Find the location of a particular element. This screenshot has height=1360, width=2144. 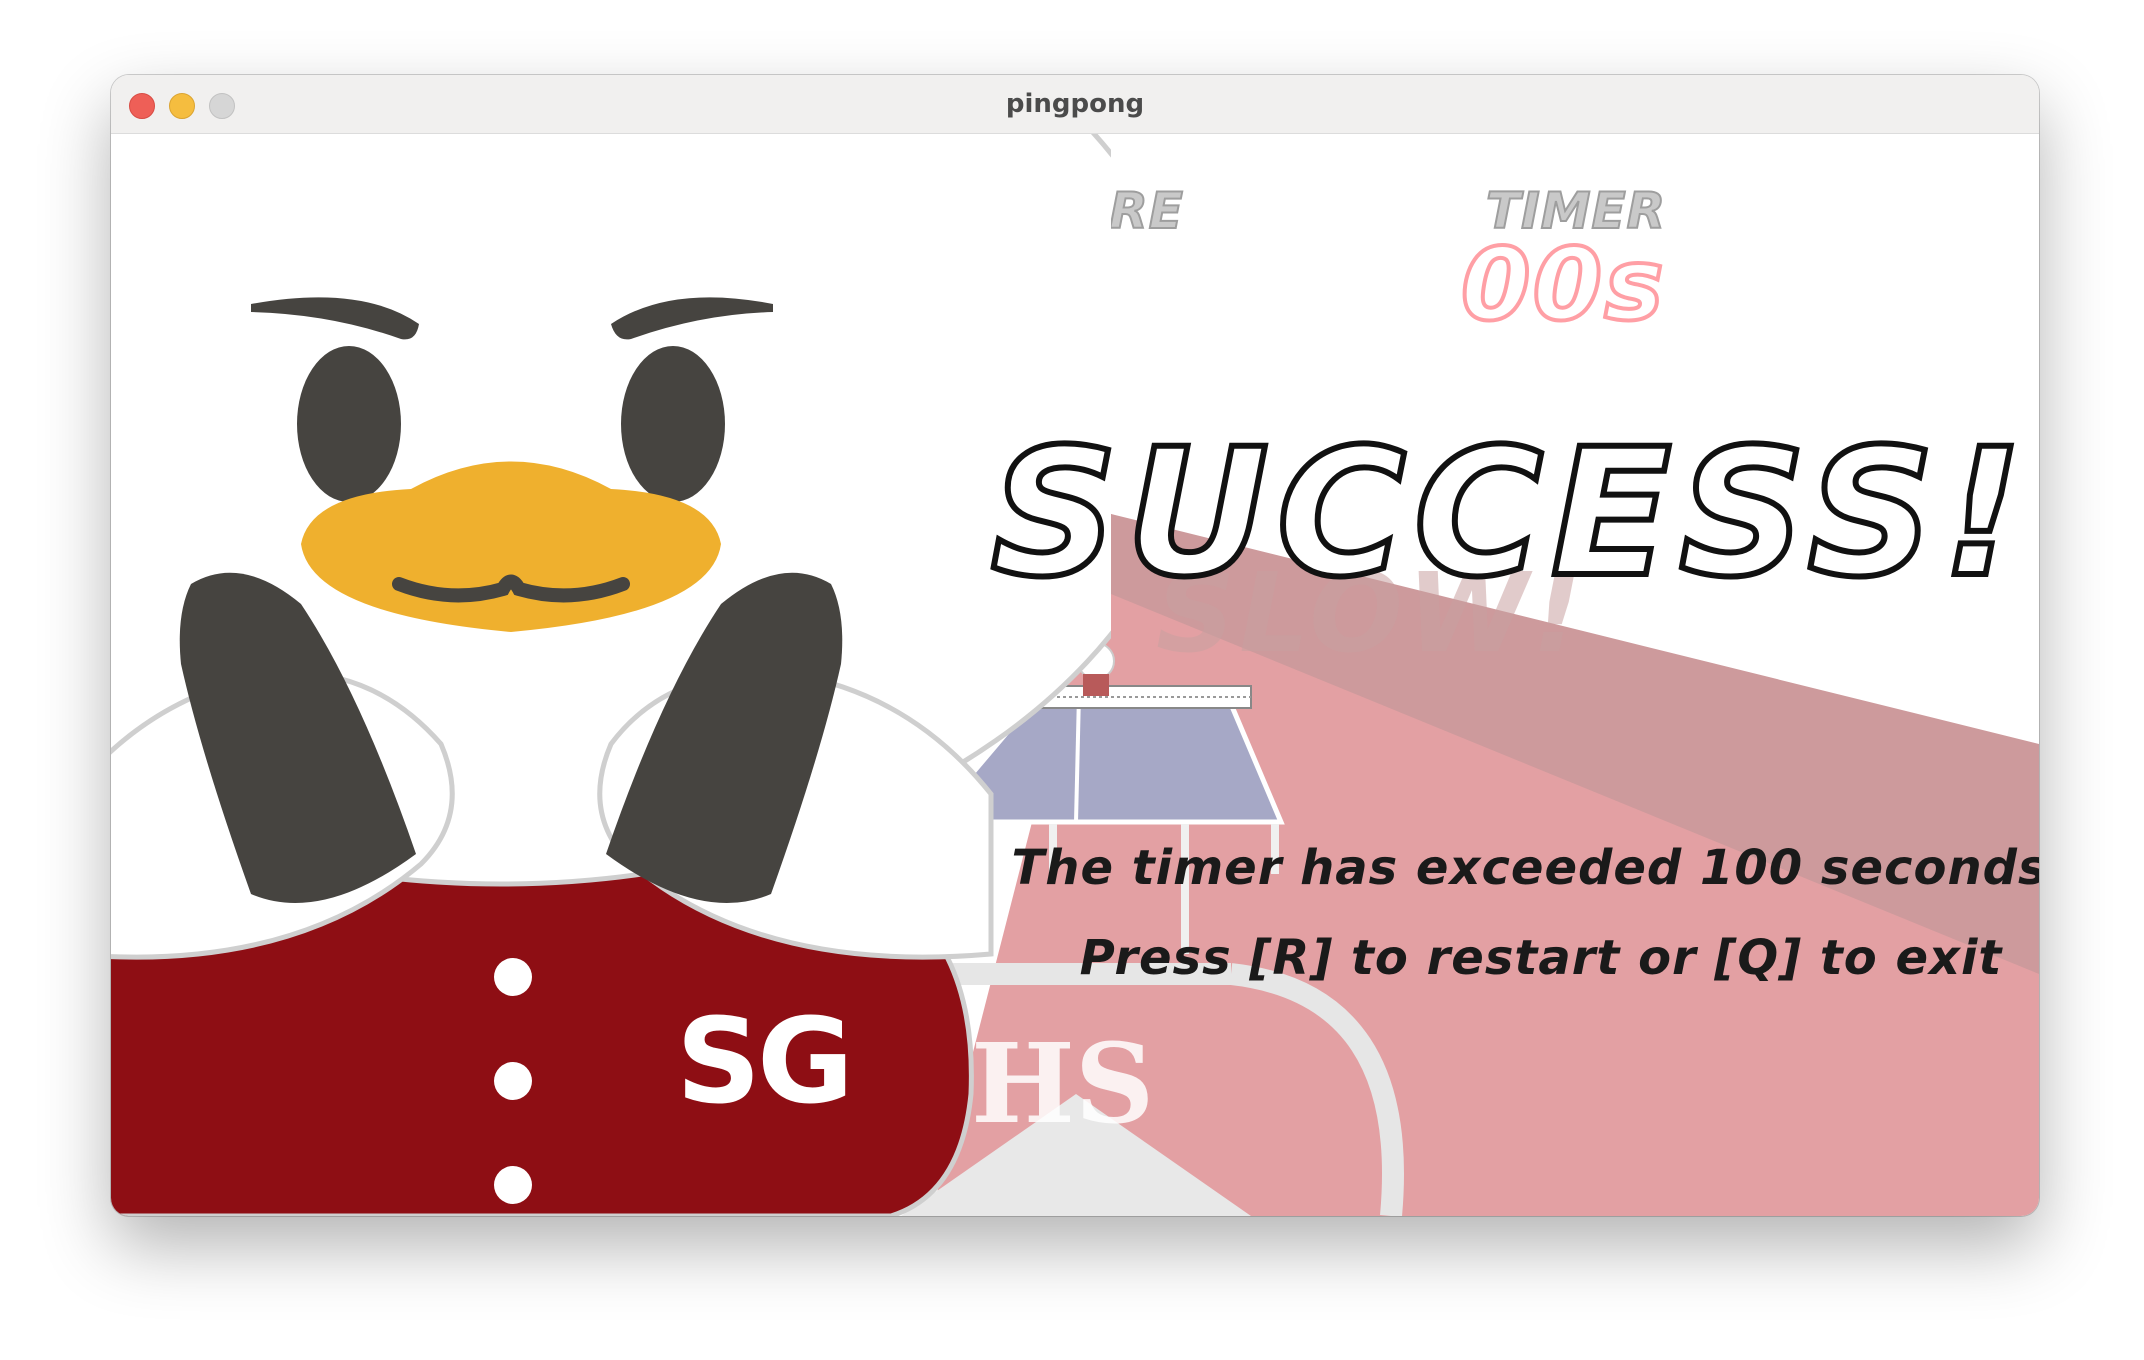

window-title: pingpong is located at coordinates (1075, 104).